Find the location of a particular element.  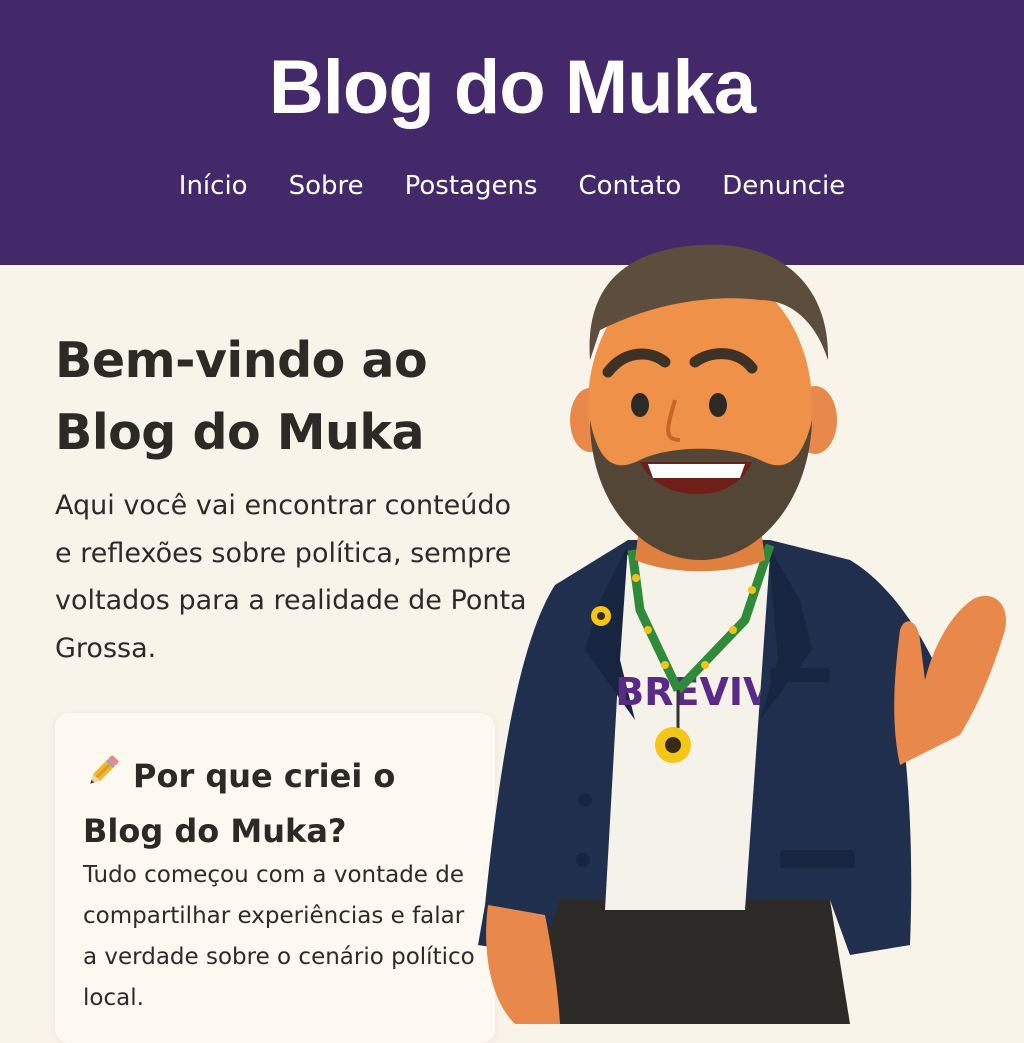

card-title: Por que criei o Blog do Muka? is located at coordinates (263, 804).